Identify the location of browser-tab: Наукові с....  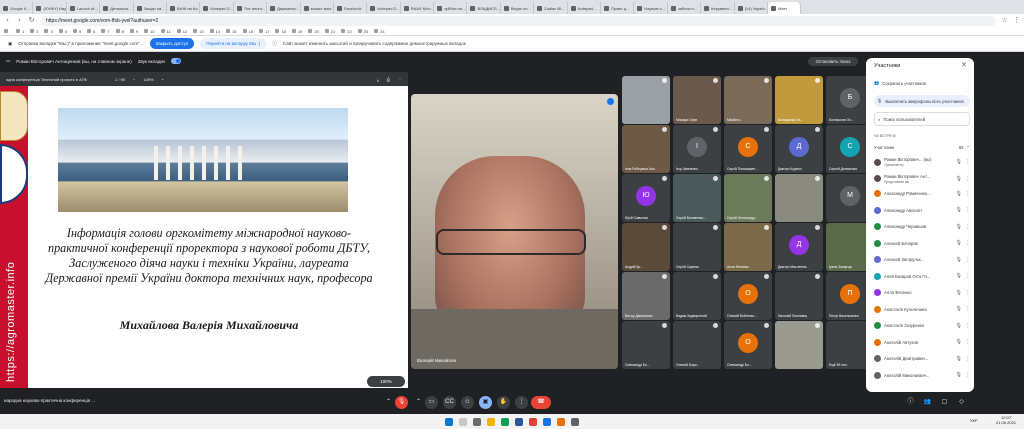
(651, 8).